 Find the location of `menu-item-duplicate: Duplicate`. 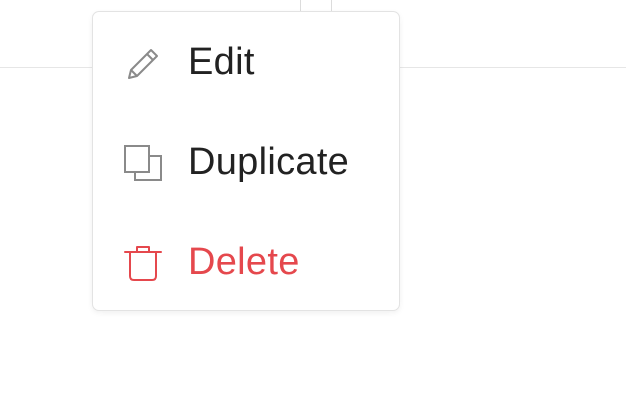

menu-item-duplicate: Duplicate is located at coordinates (246, 162).